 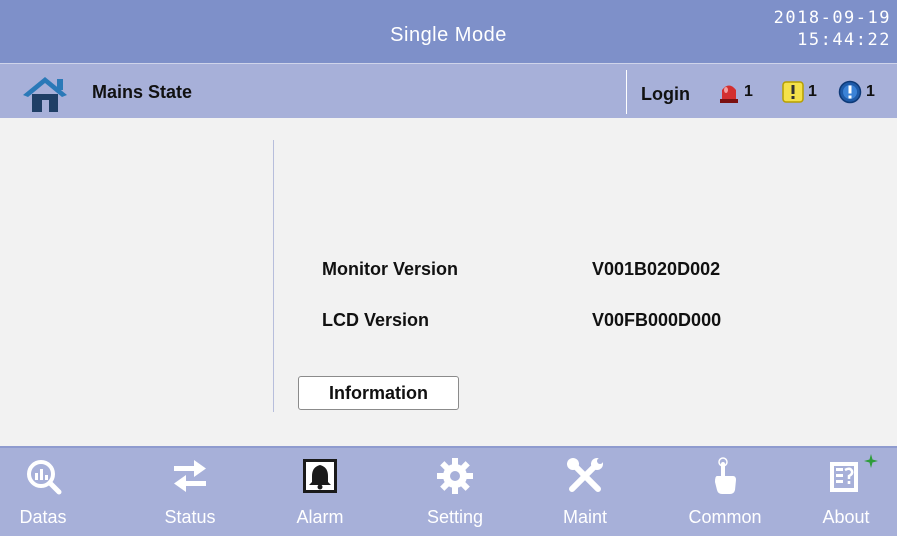 What do you see at coordinates (142, 92) in the screenshot?
I see `mains-state-label: Mains State` at bounding box center [142, 92].